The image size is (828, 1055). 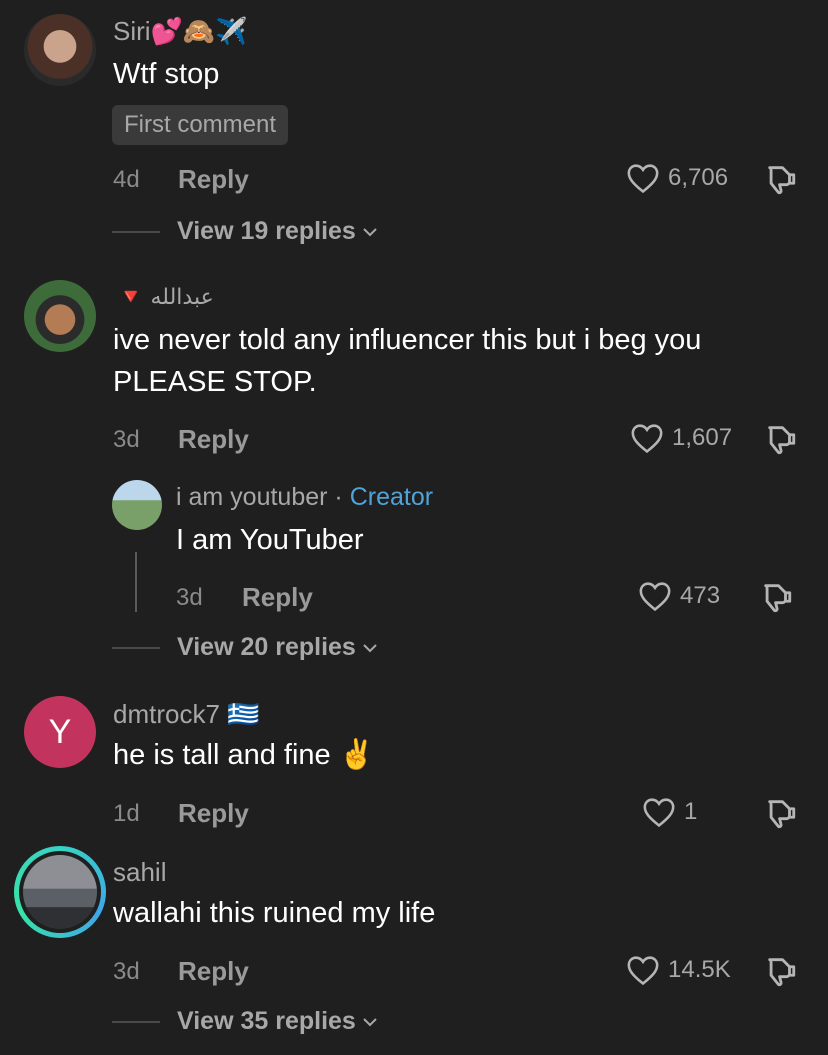 I want to click on like-count: 14.5K, so click(x=699, y=969).